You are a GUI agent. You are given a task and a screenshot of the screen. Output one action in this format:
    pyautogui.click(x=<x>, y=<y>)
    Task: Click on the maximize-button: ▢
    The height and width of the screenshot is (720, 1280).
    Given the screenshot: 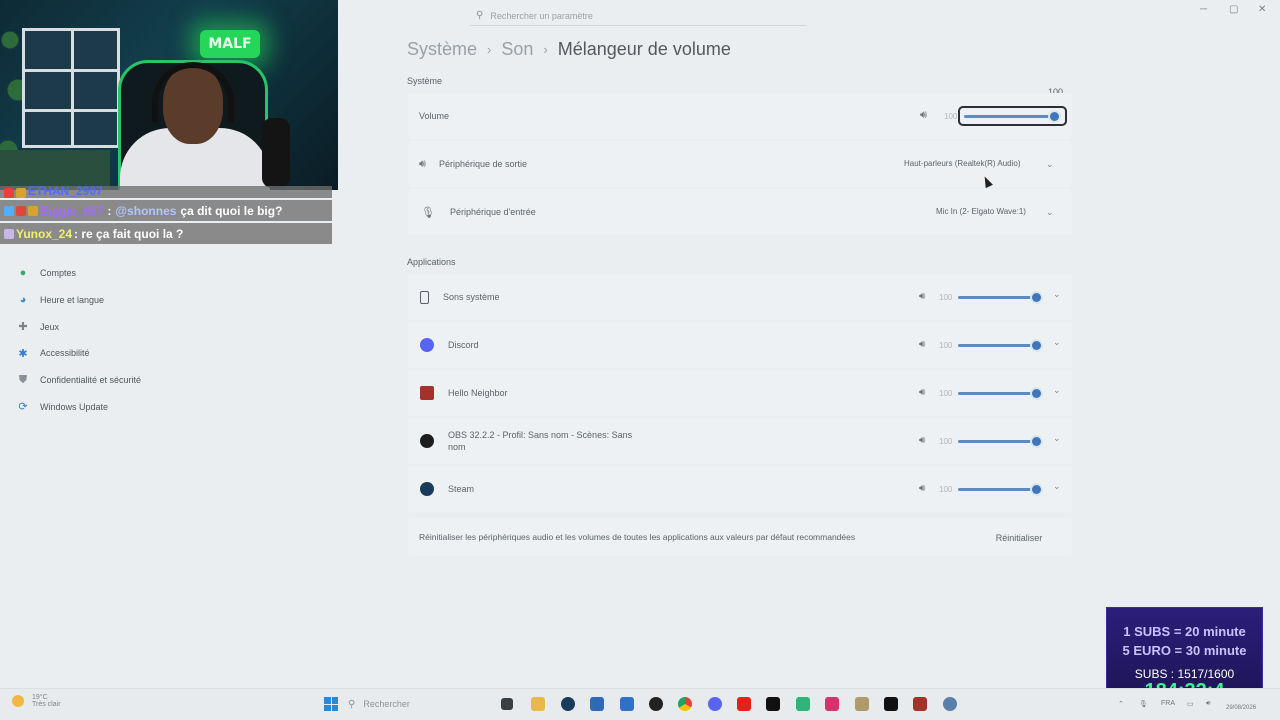 What is the action you would take?
    pyautogui.click(x=1233, y=9)
    